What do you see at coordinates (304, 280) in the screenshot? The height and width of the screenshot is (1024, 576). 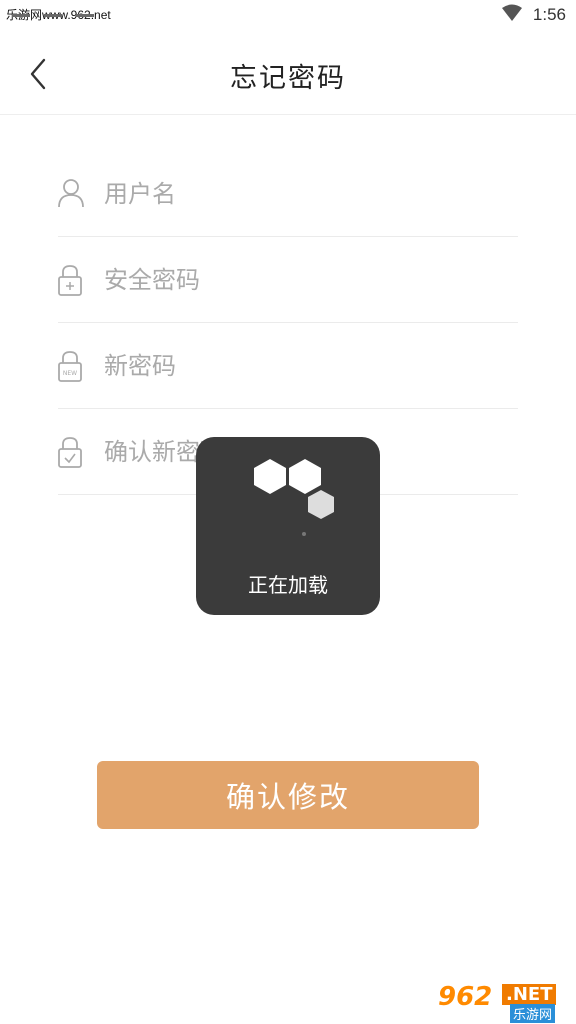 I see `security-password-input` at bounding box center [304, 280].